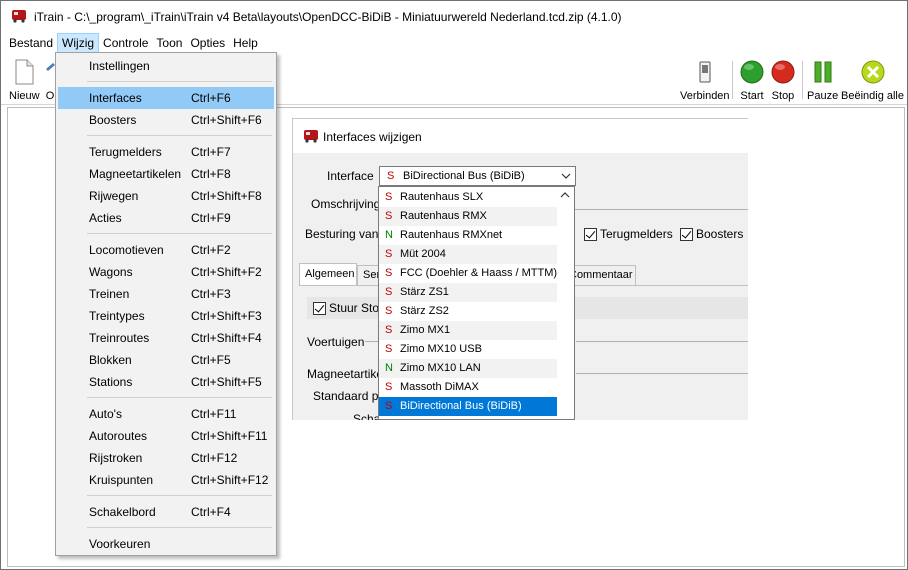  Describe the element at coordinates (166, 316) in the screenshot. I see `menu-item-treintypes: Treintypes Ctrl+Shift+F3` at that location.